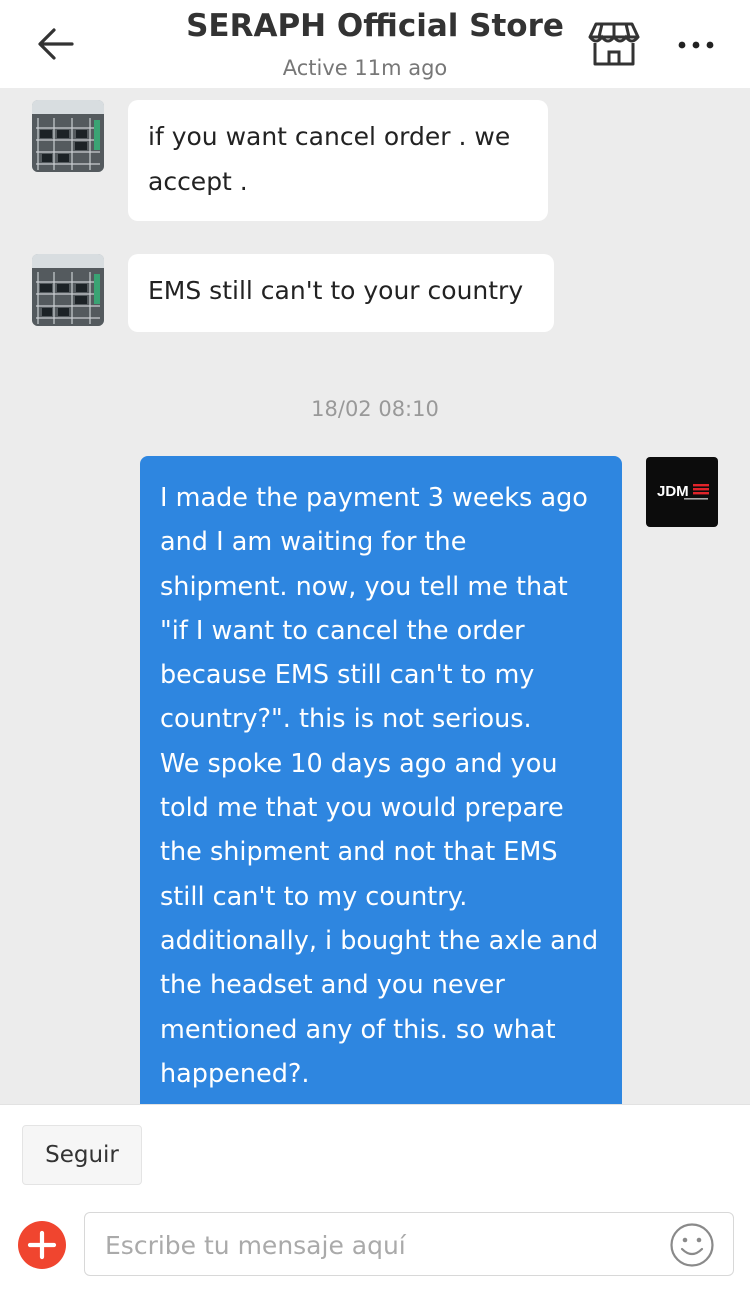 Image resolution: width=750 pixels, height=1295 pixels. What do you see at coordinates (614, 44) in the screenshot?
I see `storefront-icon` at bounding box center [614, 44].